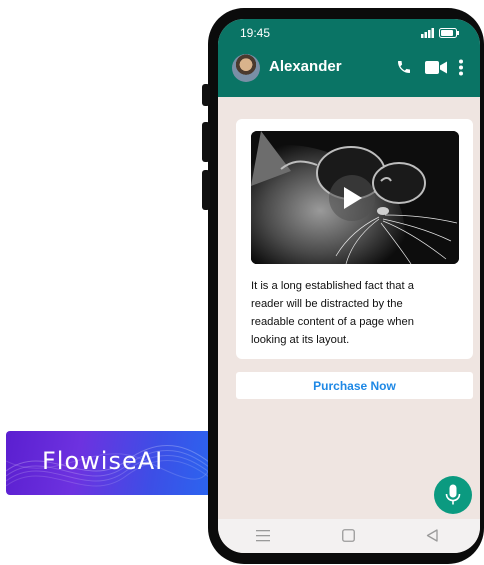 Image resolution: width=484 pixels, height=565 pixels. I want to click on more-options-icon, so click(461, 67).